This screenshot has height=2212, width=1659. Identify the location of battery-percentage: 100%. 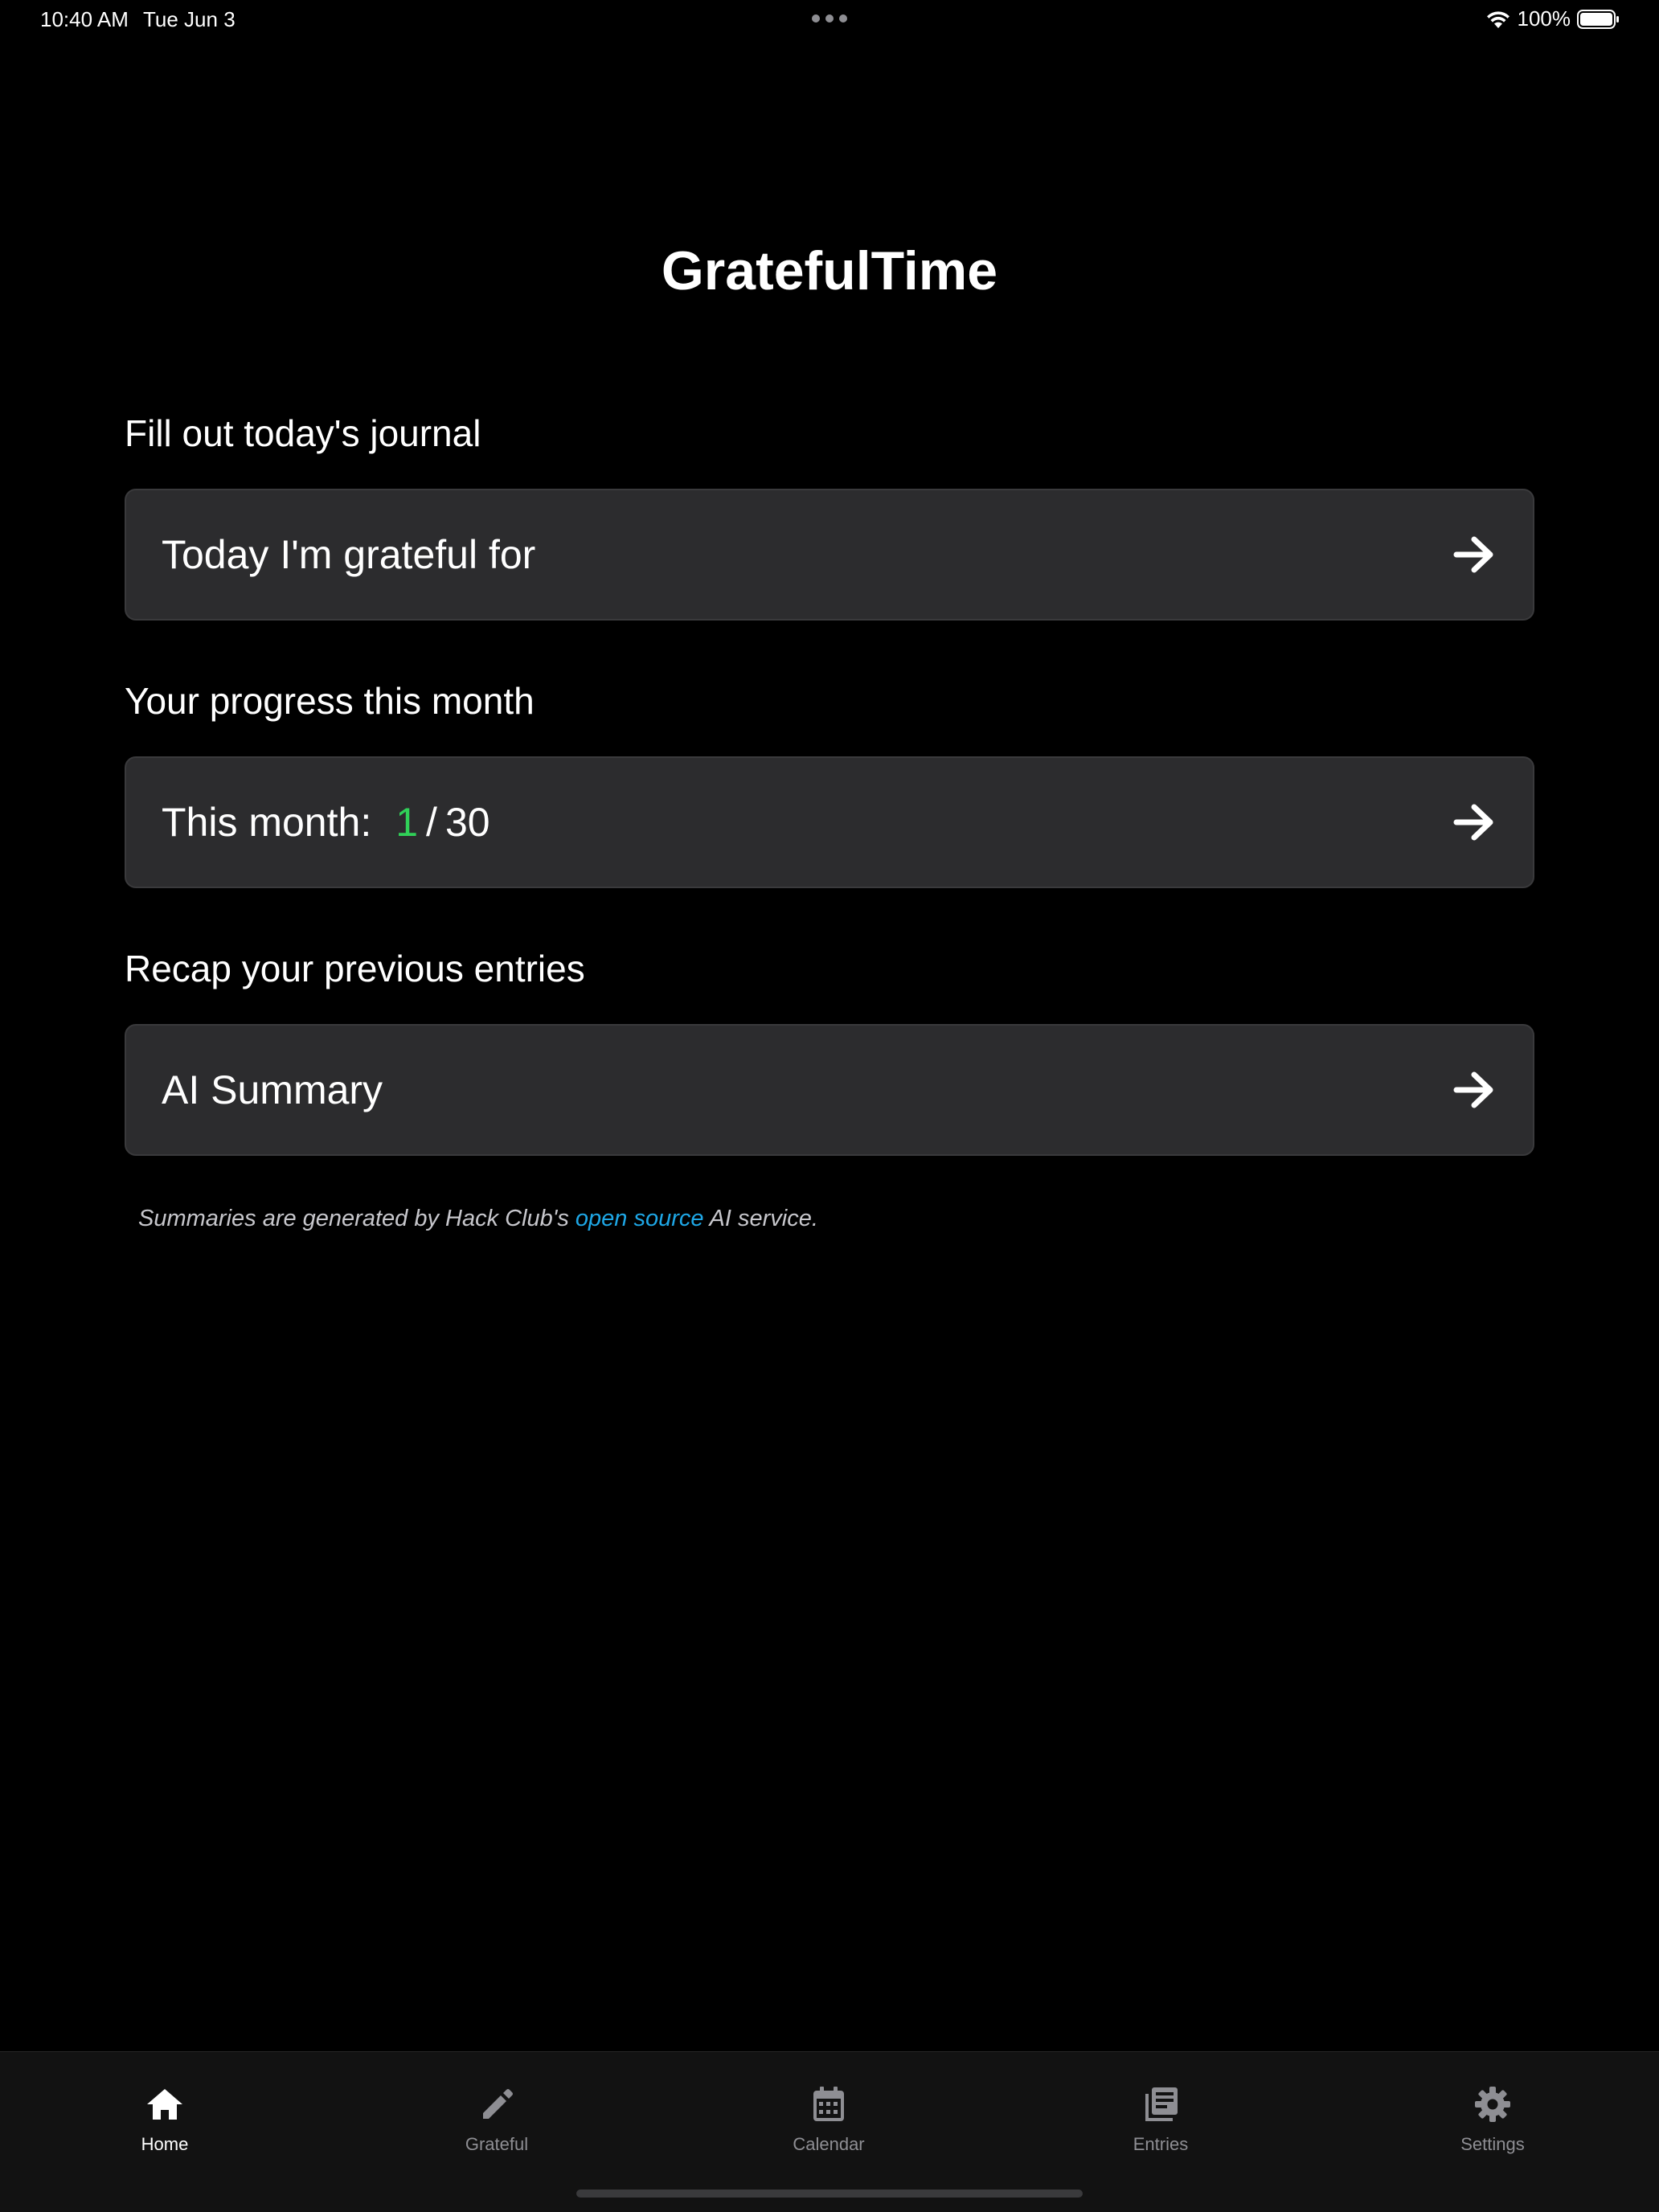
(1544, 18).